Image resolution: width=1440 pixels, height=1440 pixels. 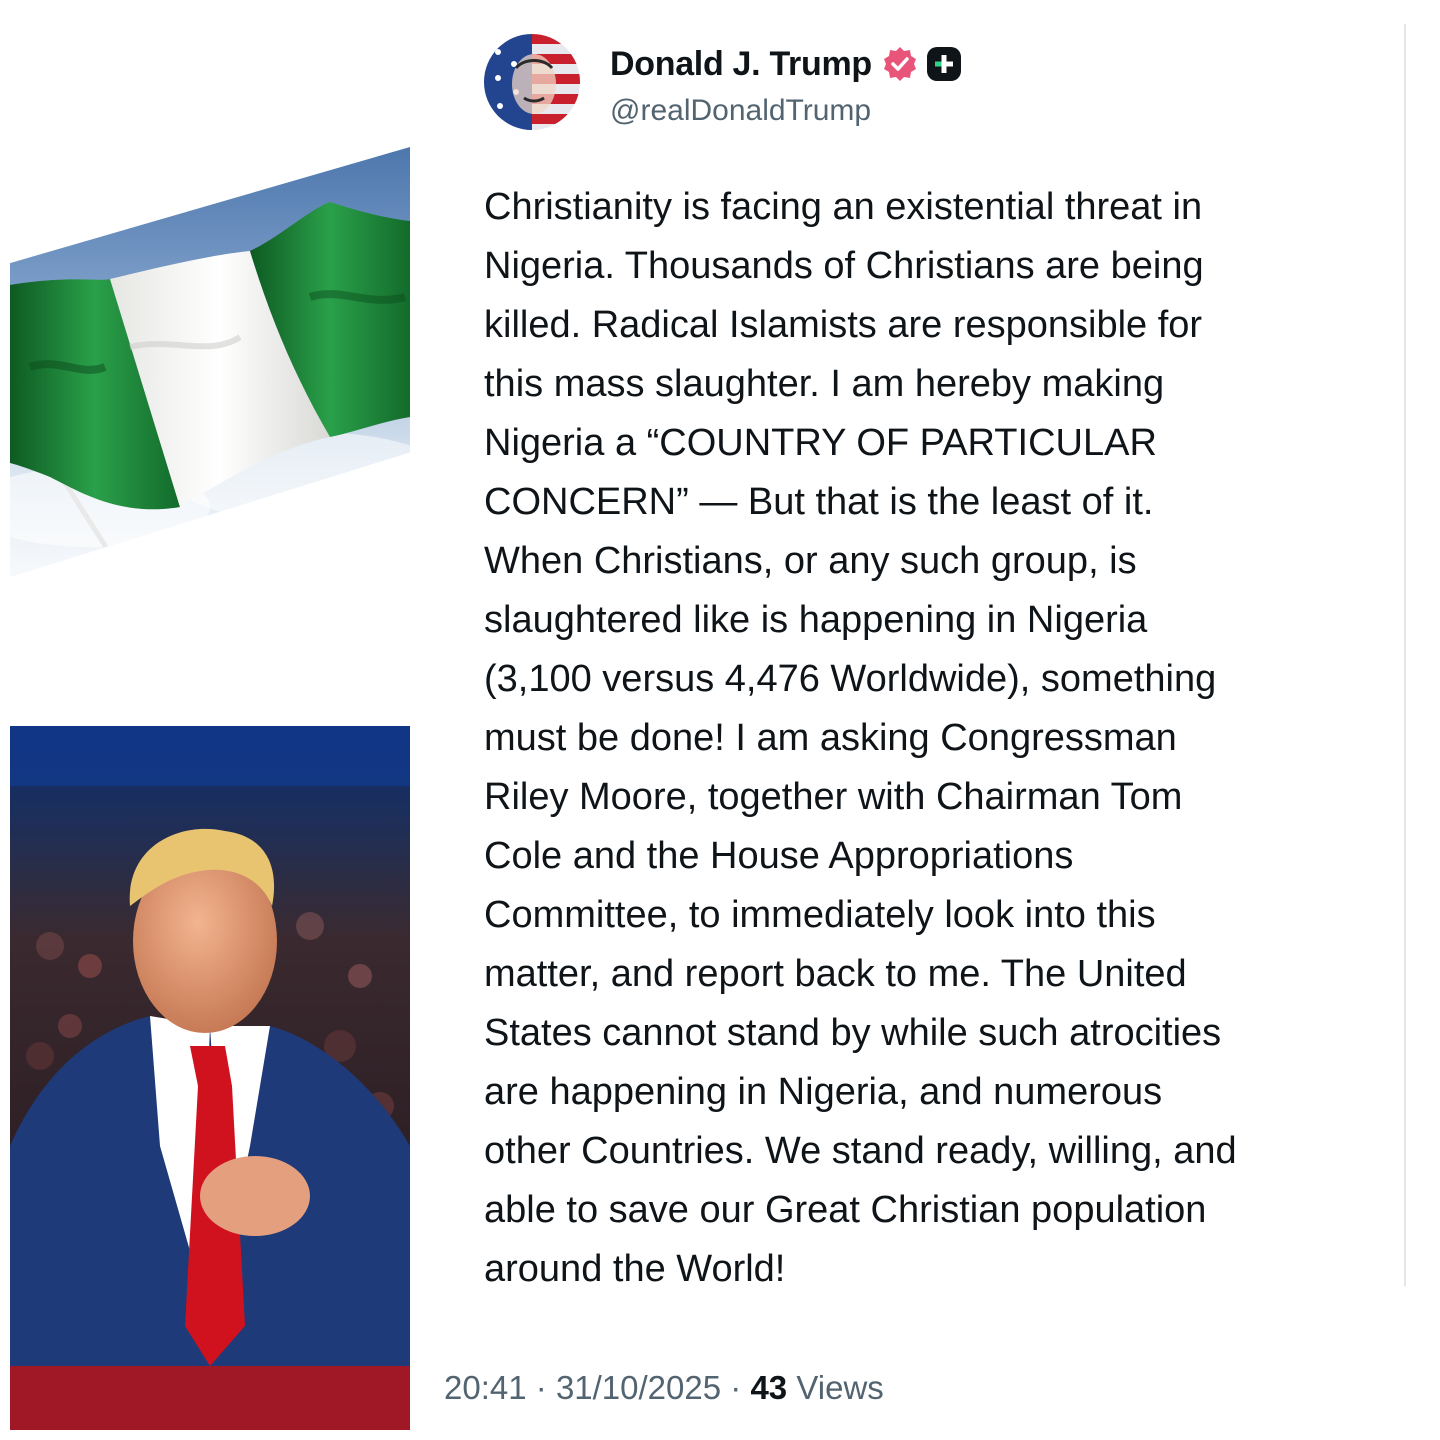 I want to click on post-text-line: slaughtered like is happening in Nigeria, so click(x=816, y=620).